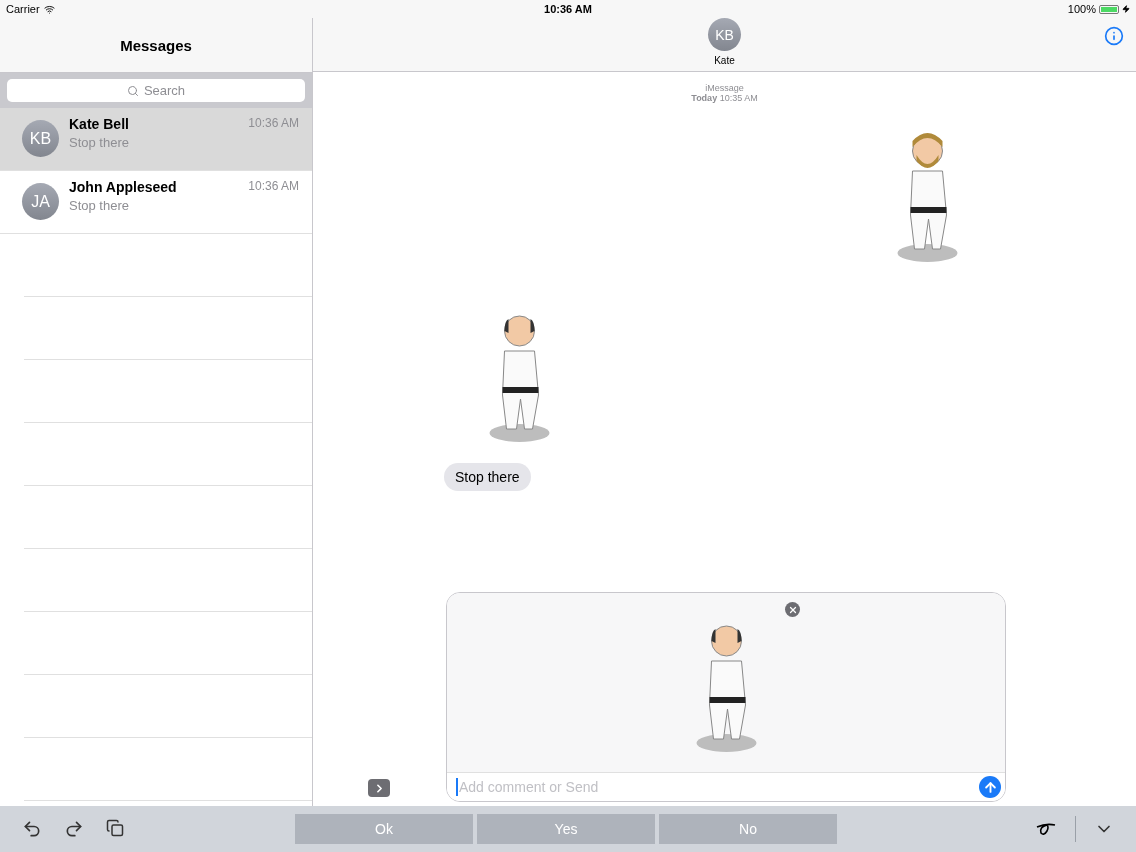 Image resolution: width=1136 pixels, height=852 pixels. I want to click on expand-button, so click(379, 788).